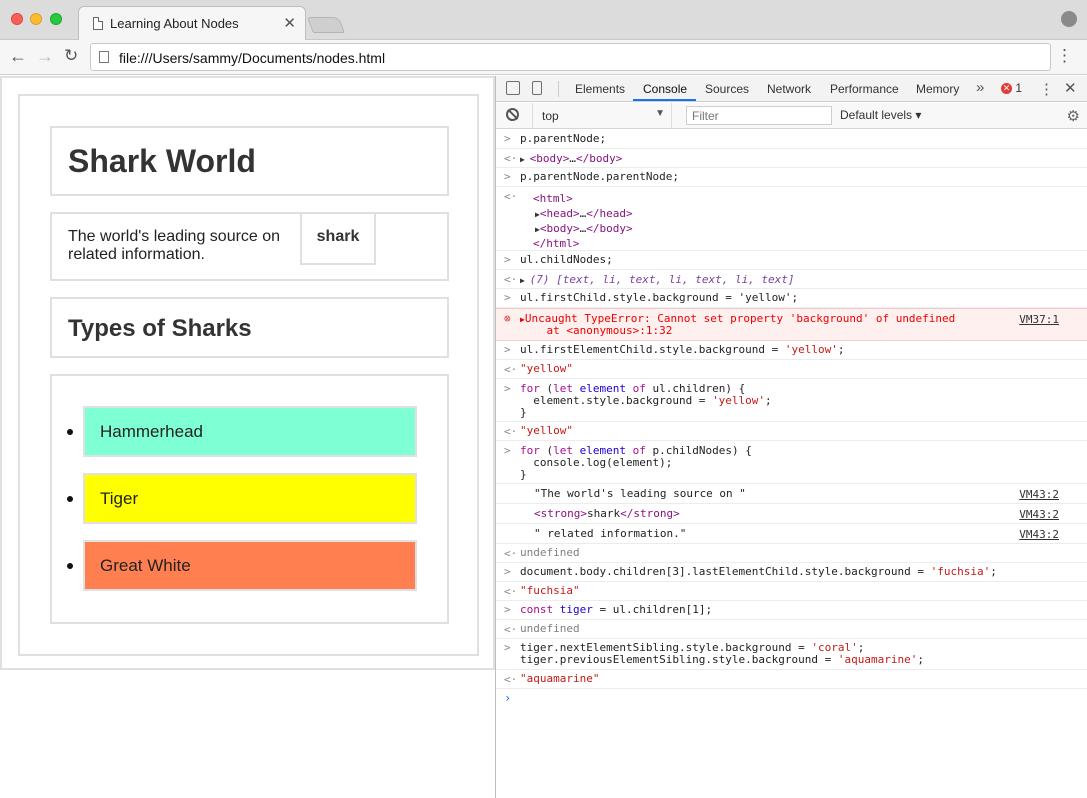  I want to click on tab-title: Learning About Nodes, so click(174, 23).